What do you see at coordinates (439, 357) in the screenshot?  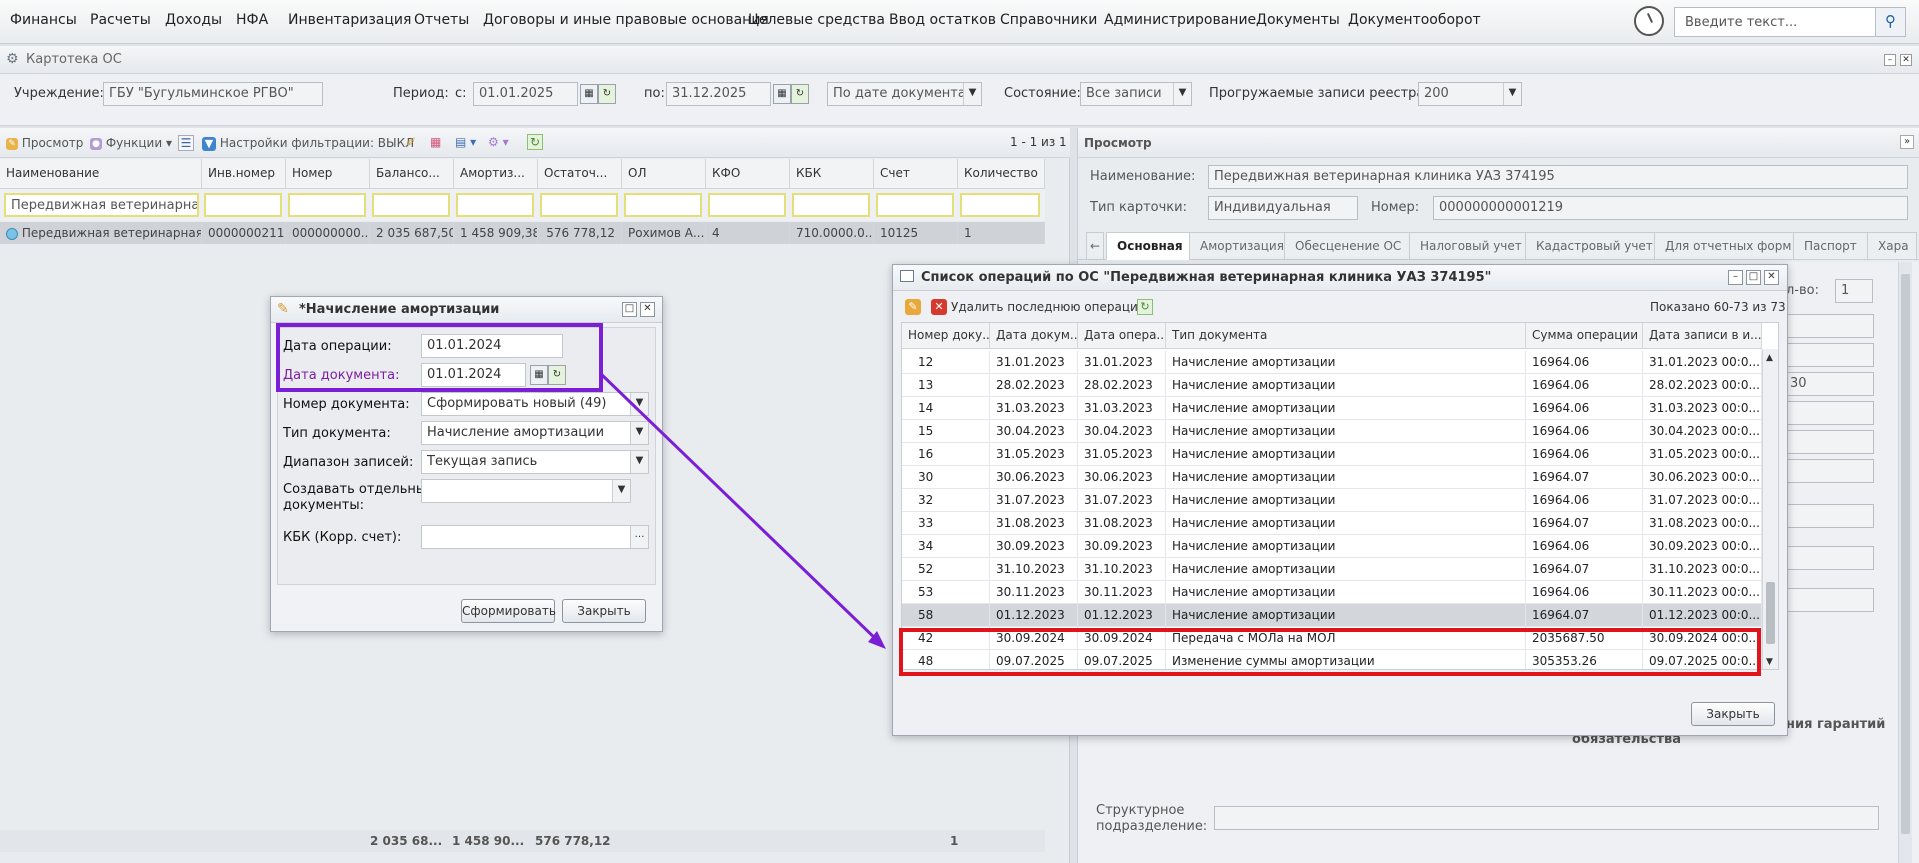 I see `purple-highlight-box` at bounding box center [439, 357].